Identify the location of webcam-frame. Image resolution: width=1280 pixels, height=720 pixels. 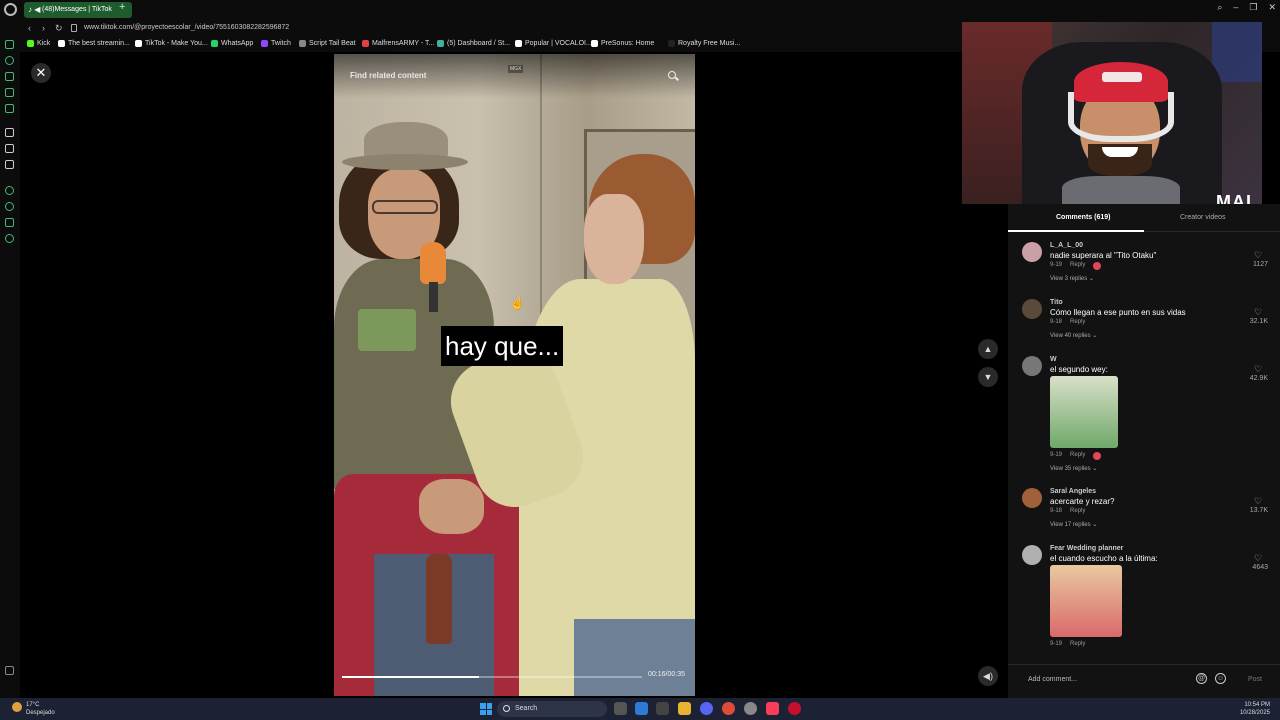
(1122, 77).